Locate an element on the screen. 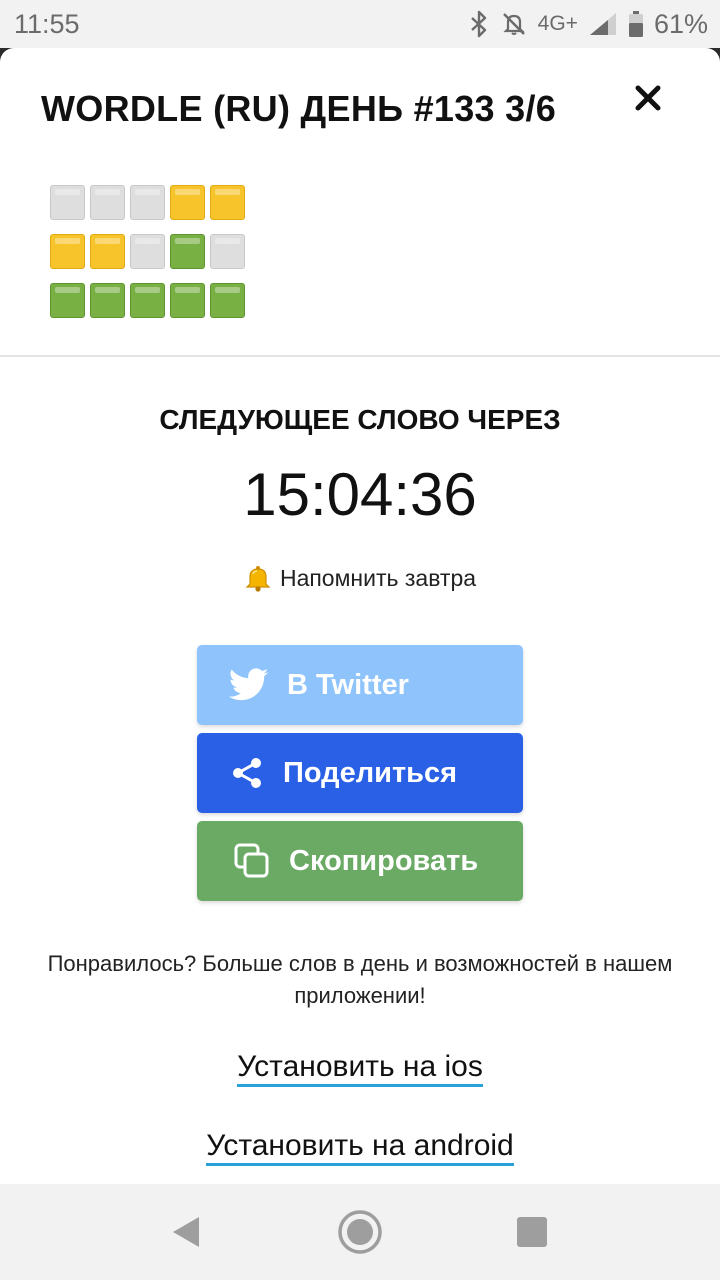 Image resolution: width=720 pixels, height=1280 pixels. remind-label: Напомнить завтра is located at coordinates (378, 577).